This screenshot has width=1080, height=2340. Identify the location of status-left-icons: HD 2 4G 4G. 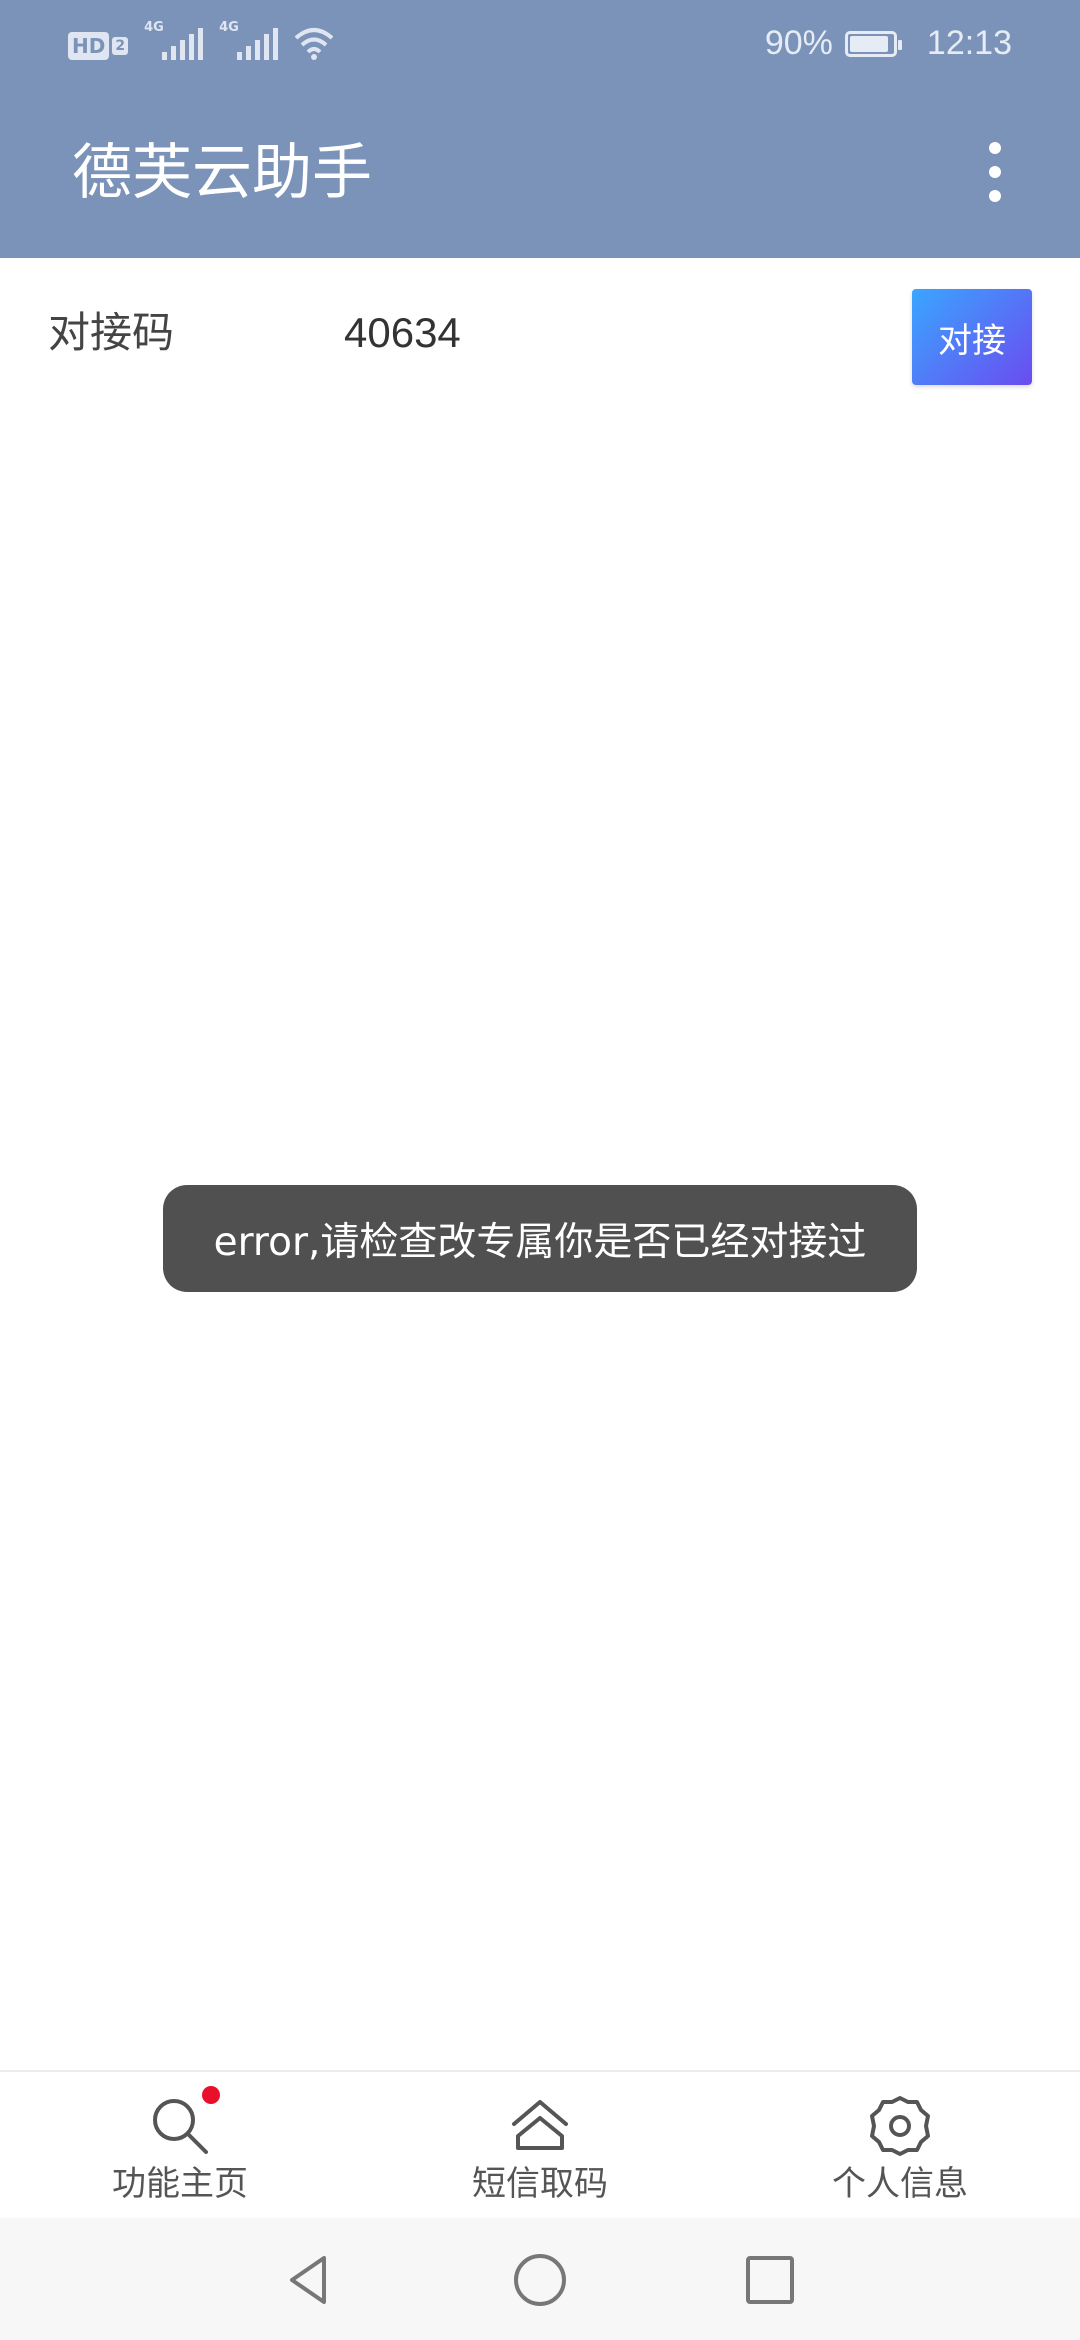
(201, 40).